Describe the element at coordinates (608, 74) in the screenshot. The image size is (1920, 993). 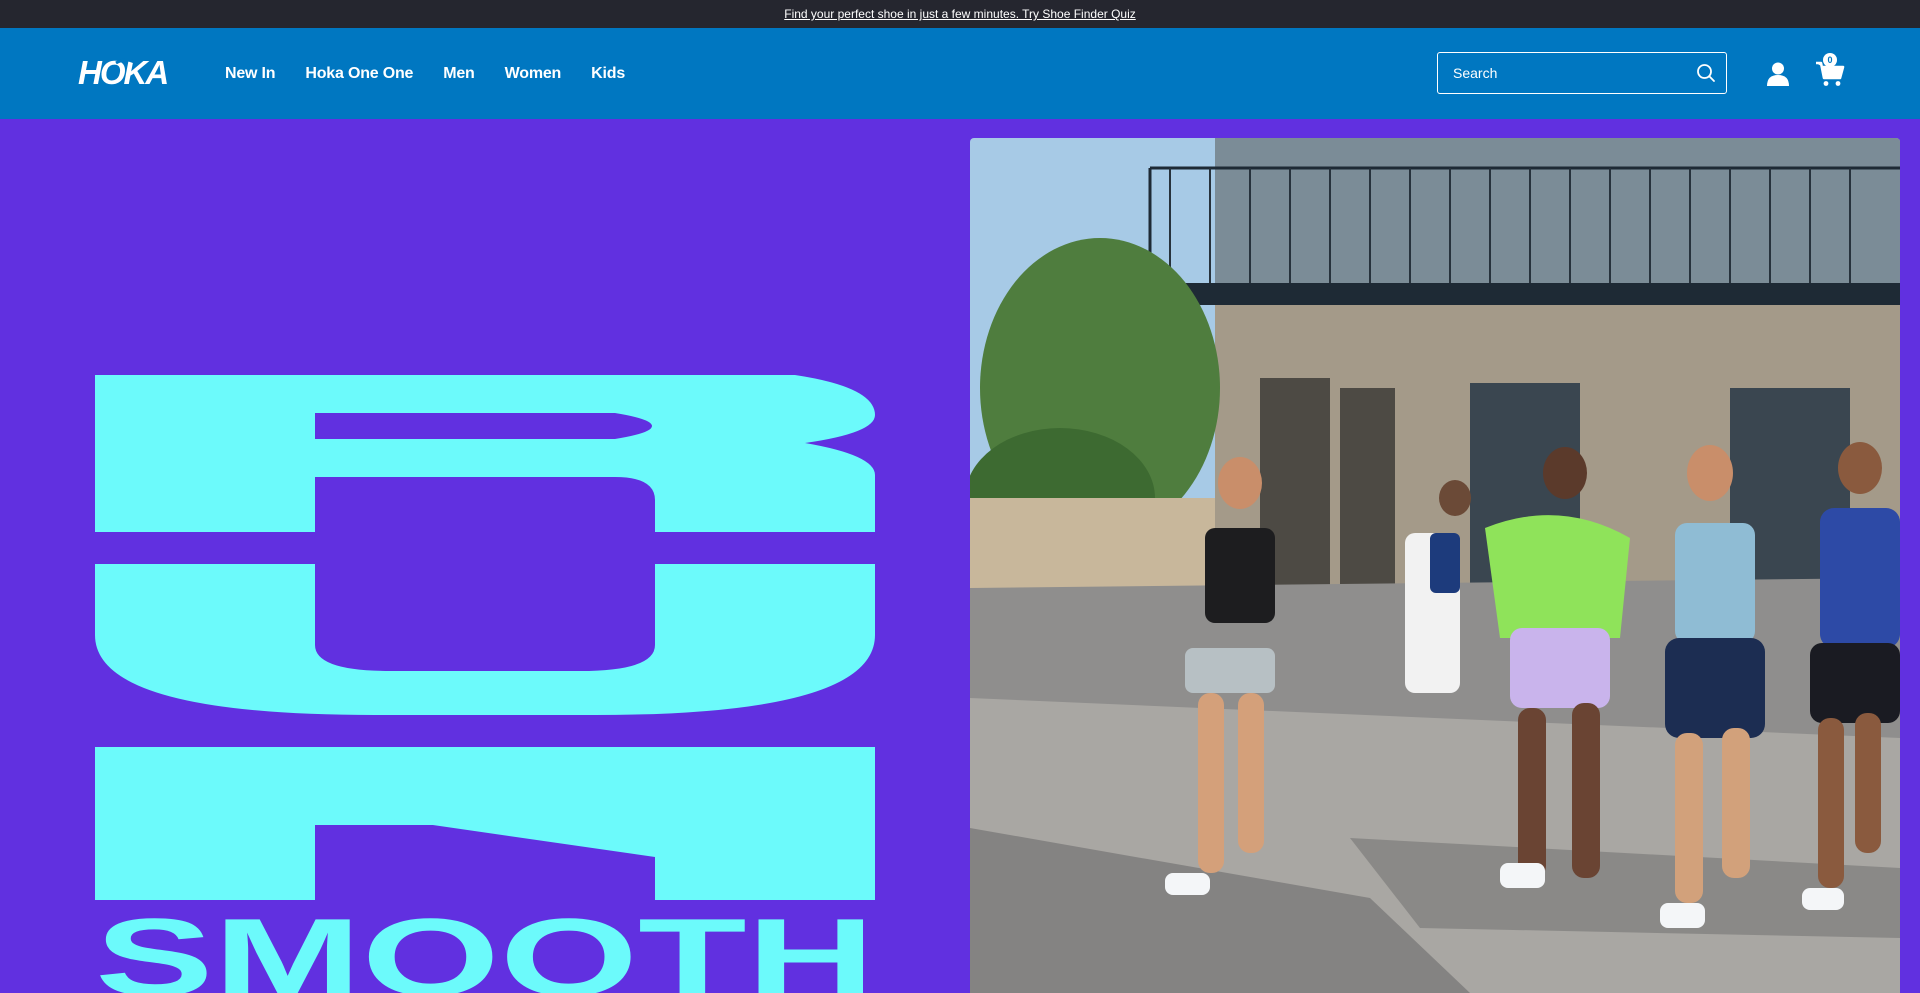
I see `nav-kids: Kids` at that location.